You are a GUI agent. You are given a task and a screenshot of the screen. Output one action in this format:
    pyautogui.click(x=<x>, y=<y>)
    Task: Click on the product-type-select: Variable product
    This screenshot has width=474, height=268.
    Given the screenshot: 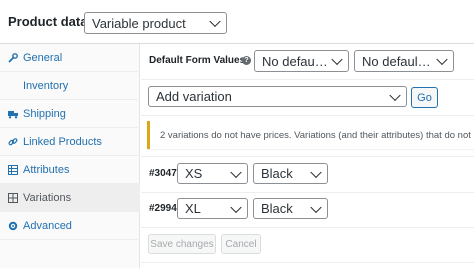 What is the action you would take?
    pyautogui.click(x=155, y=23)
    